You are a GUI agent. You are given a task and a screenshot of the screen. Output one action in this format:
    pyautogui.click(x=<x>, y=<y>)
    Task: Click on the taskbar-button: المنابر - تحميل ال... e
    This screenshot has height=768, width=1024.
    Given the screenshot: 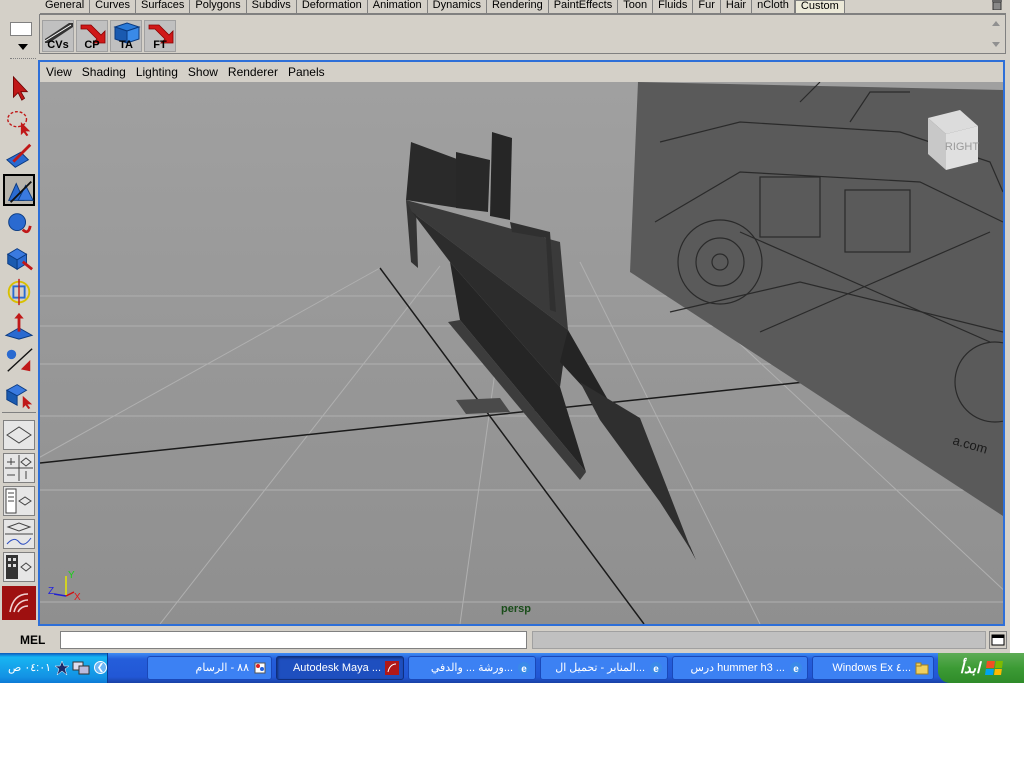 What is the action you would take?
    pyautogui.click(x=604, y=668)
    